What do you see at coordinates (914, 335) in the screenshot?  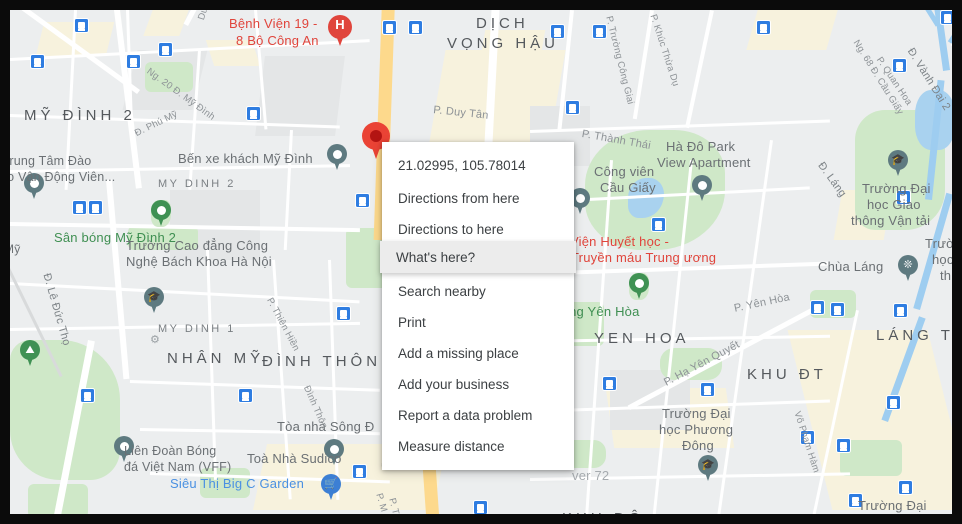 I see `area-label: LÁNG THU` at bounding box center [914, 335].